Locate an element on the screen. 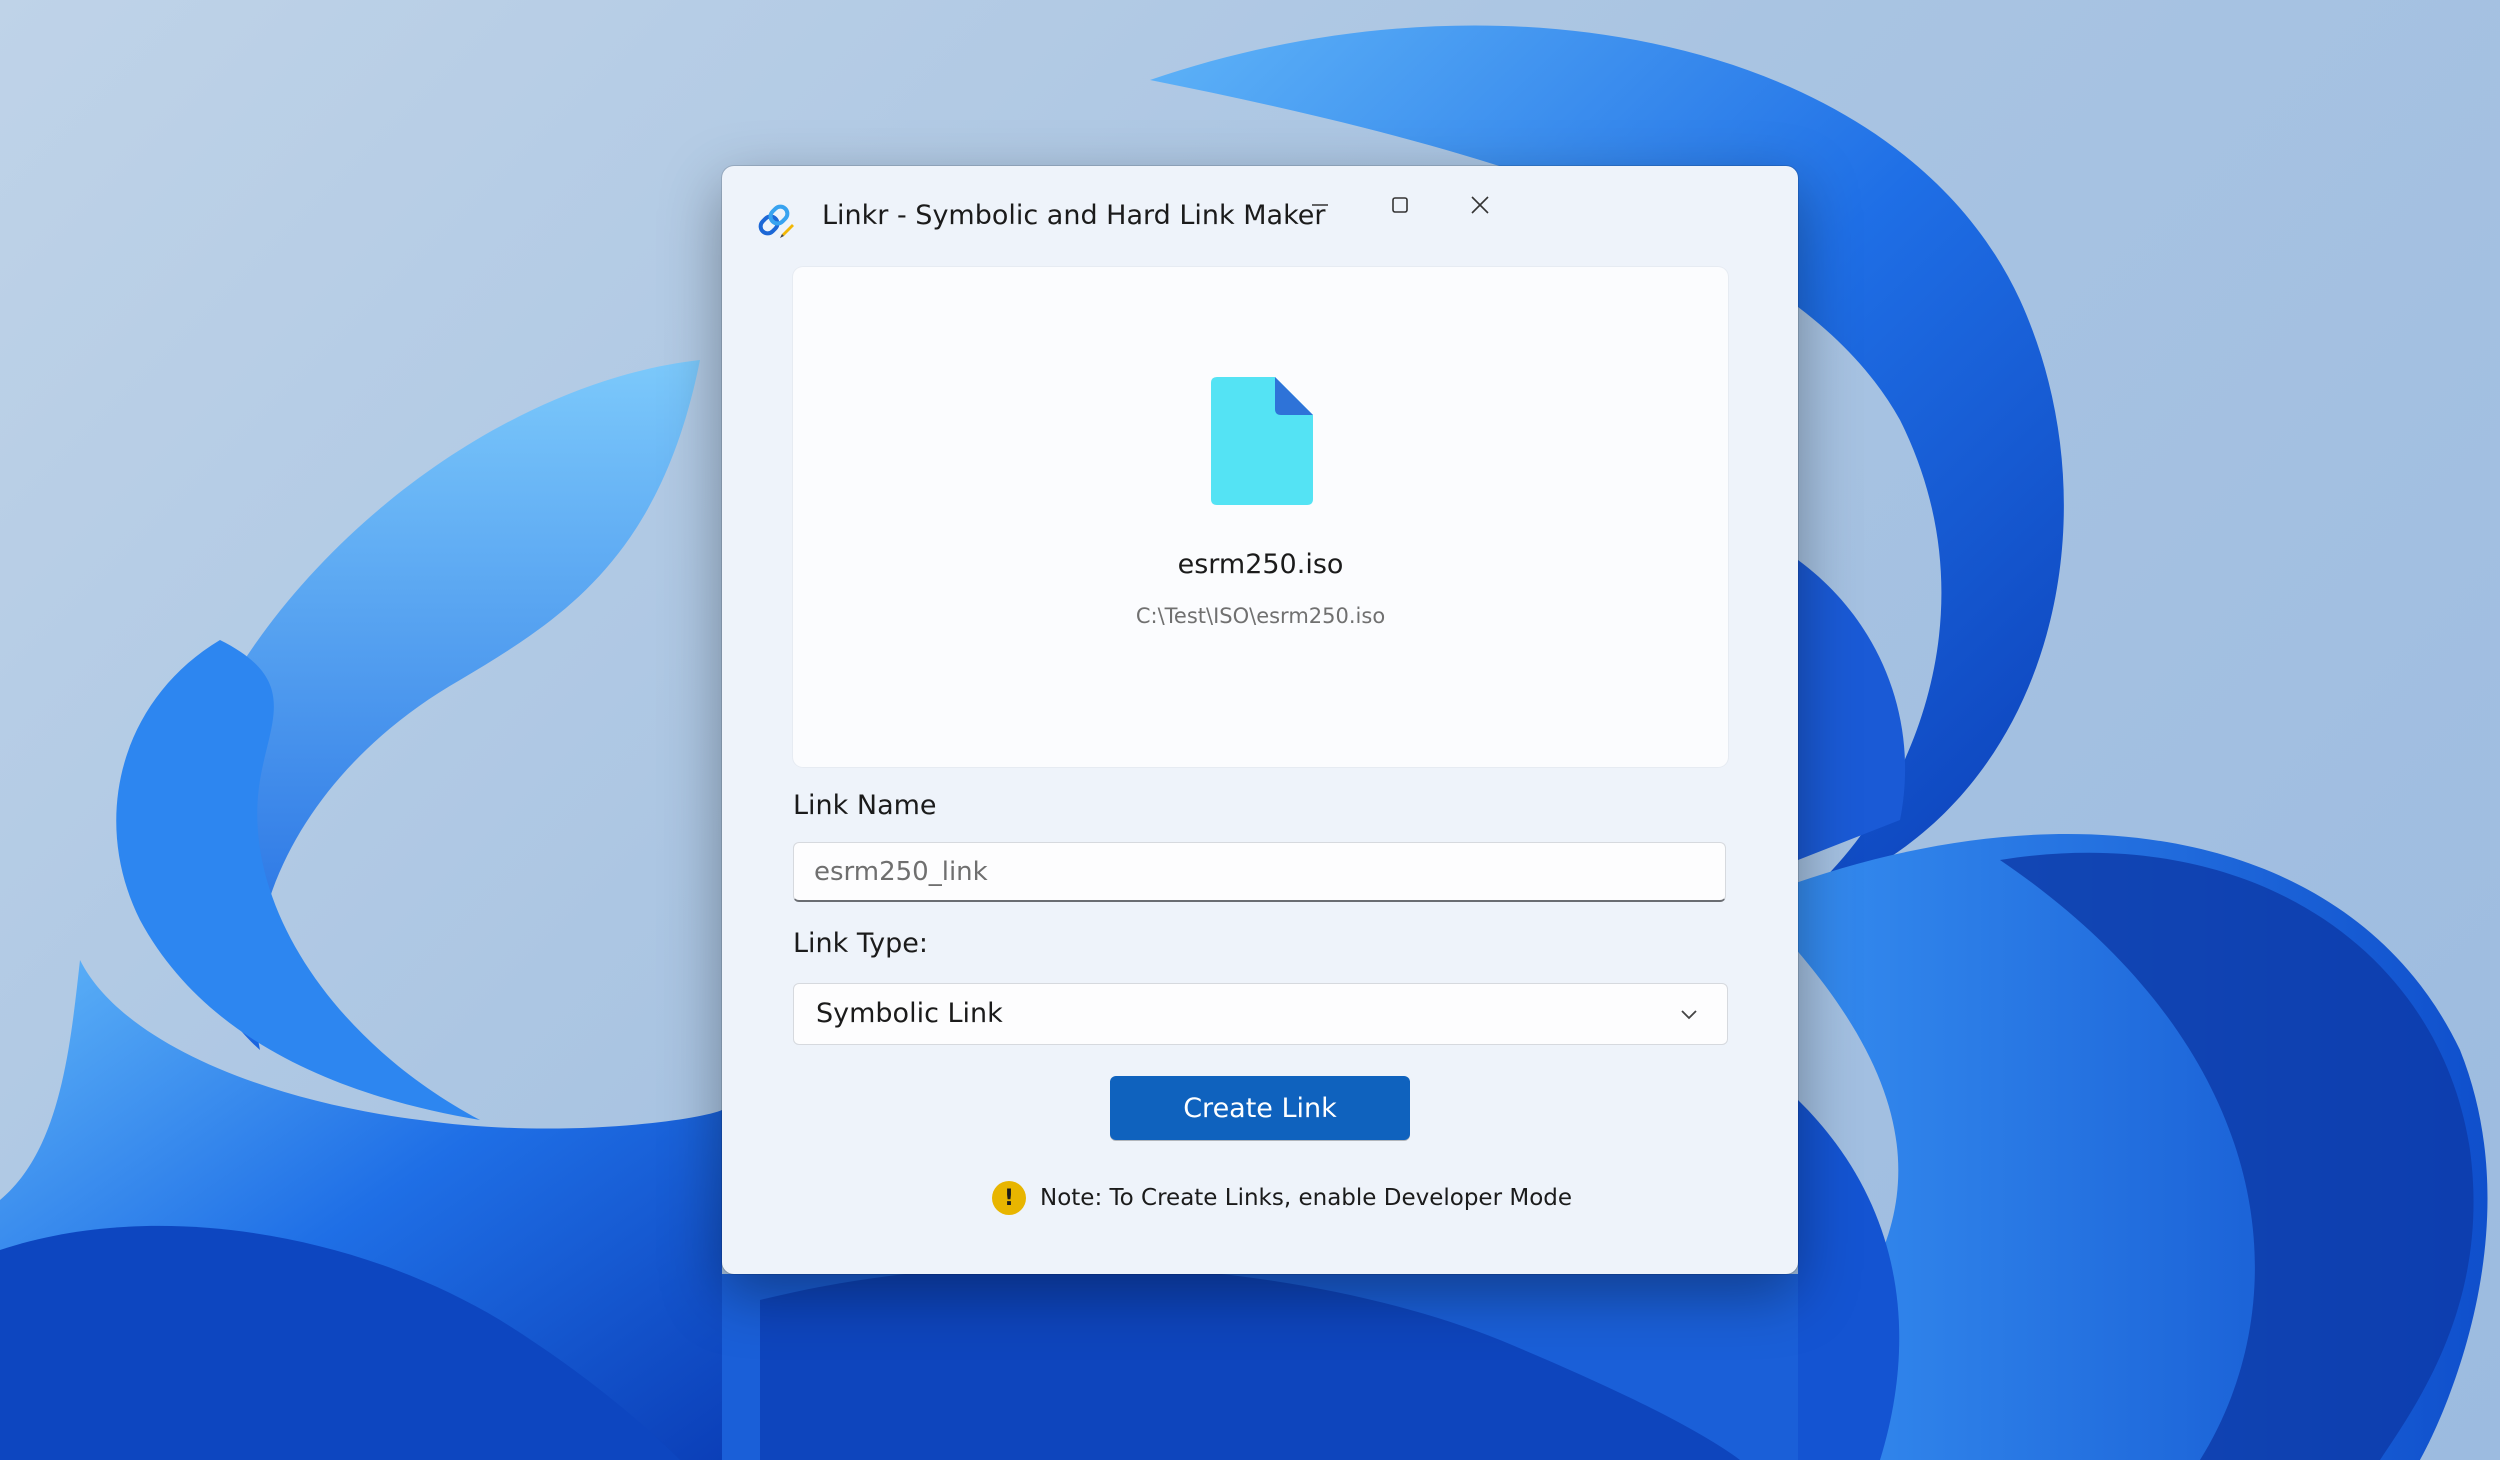 The width and height of the screenshot is (2500, 1460). close-icon is located at coordinates (1480, 205).